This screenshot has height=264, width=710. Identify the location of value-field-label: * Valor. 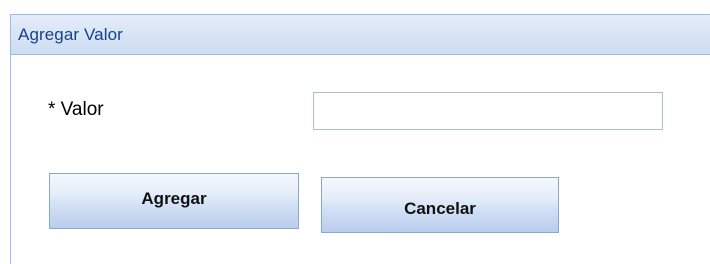
(76, 109).